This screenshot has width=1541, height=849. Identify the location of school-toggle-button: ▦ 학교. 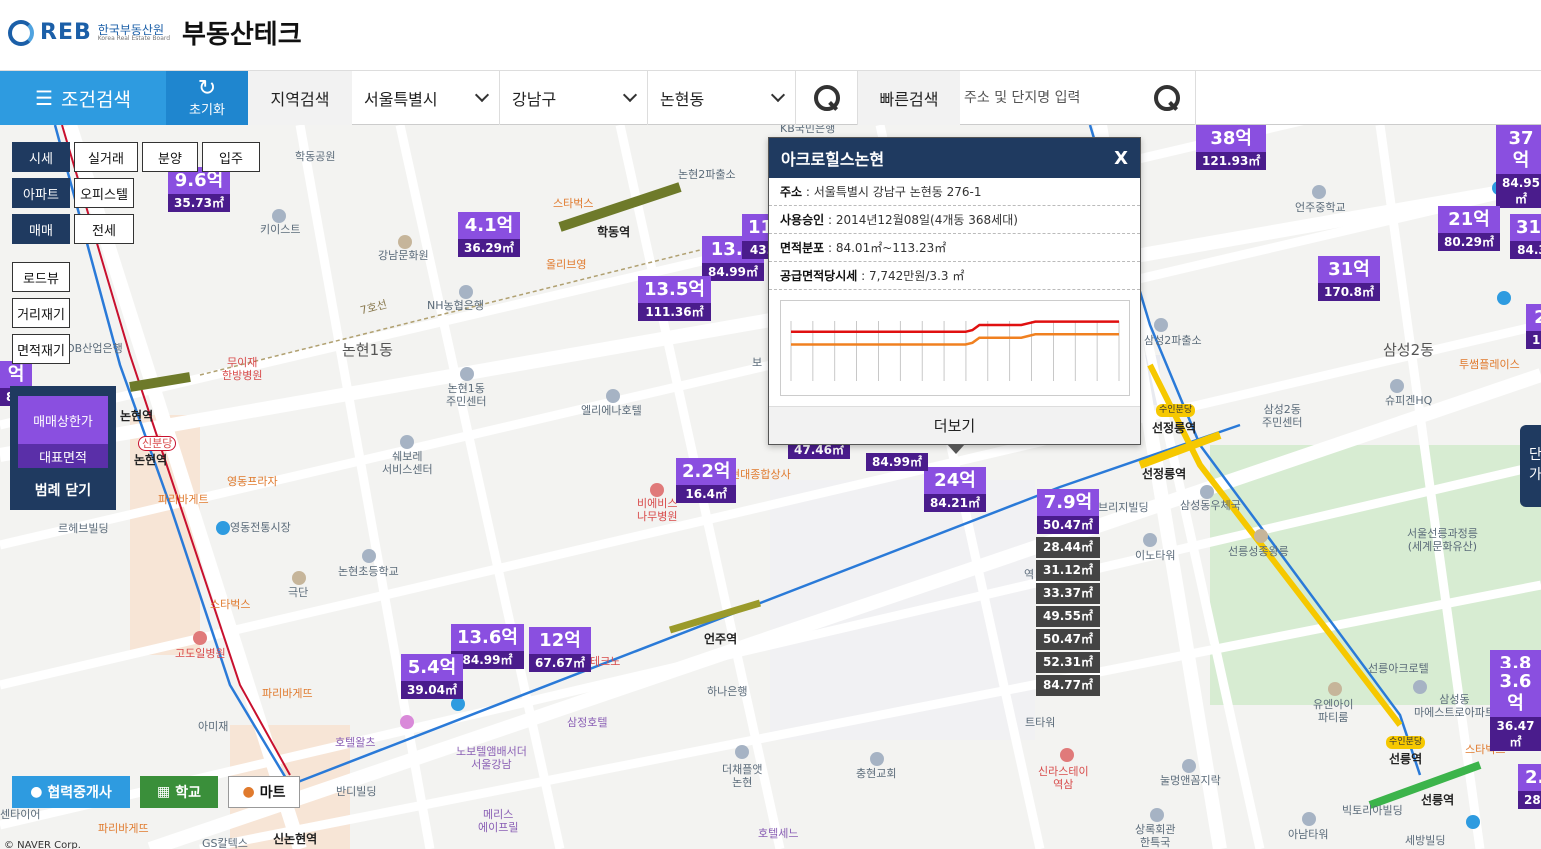
(179, 792).